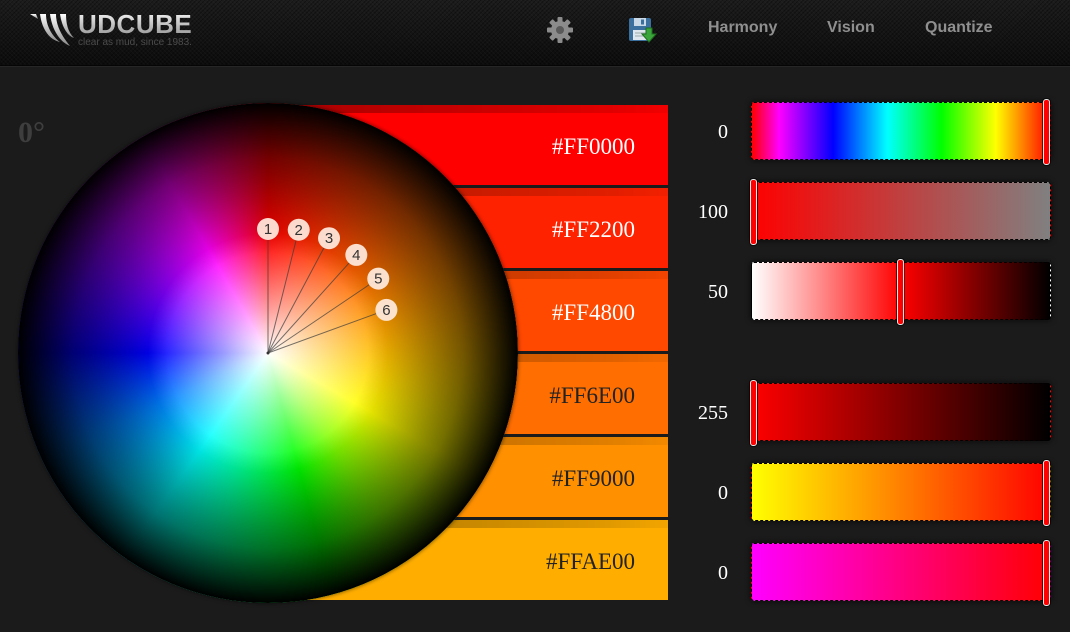  Describe the element at coordinates (52, 30) in the screenshot. I see `logo-claw-icon` at that location.